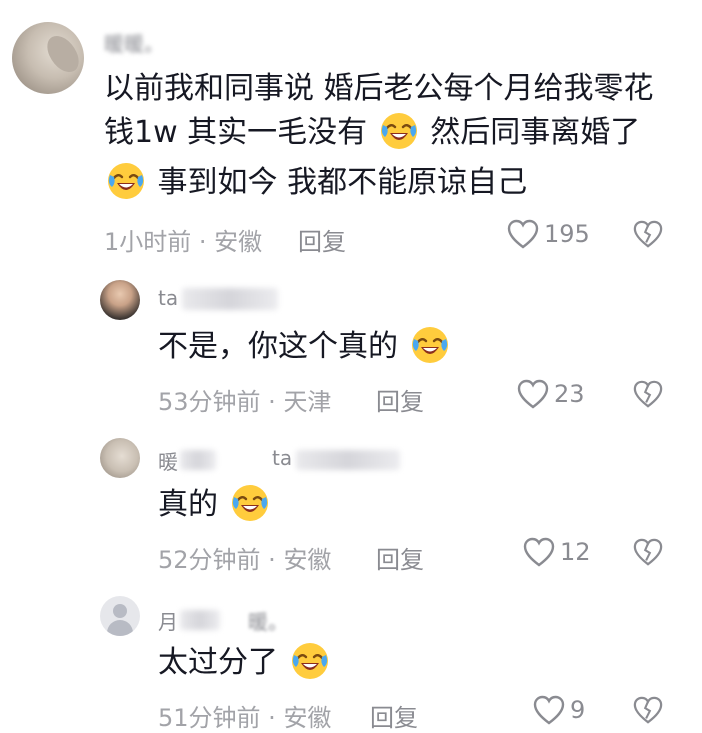  Describe the element at coordinates (567, 234) in the screenshot. I see `like-count: 195` at that location.